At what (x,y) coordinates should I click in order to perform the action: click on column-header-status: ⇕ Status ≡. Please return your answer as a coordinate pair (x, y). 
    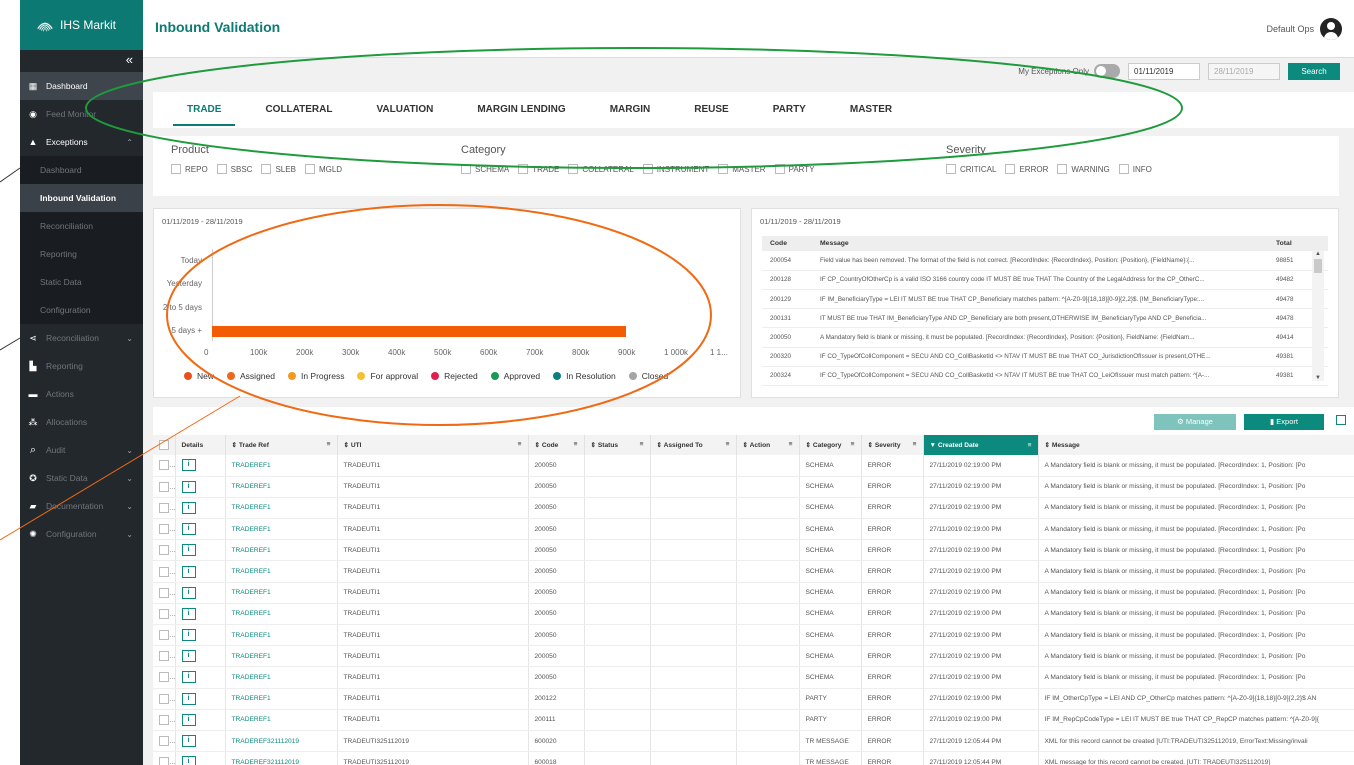
    Looking at the image, I should click on (617, 445).